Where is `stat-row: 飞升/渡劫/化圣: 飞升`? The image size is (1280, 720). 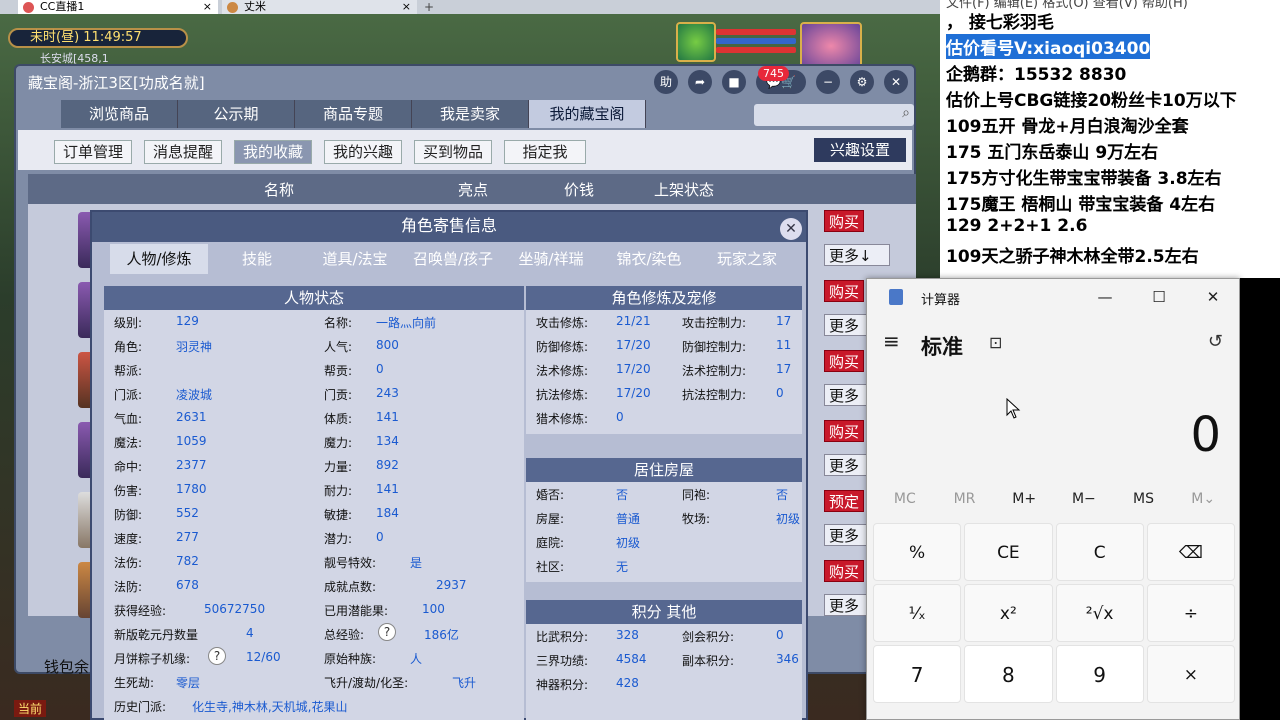
stat-row: 飞升/渡劫/化圣: 飞升 is located at coordinates (400, 682).